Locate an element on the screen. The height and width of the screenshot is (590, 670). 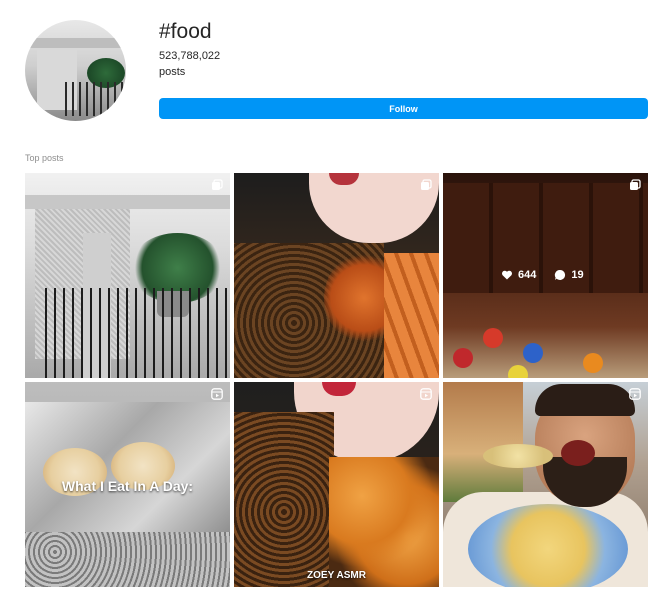
top-posts-heading: Top posts is located at coordinates (44, 158).